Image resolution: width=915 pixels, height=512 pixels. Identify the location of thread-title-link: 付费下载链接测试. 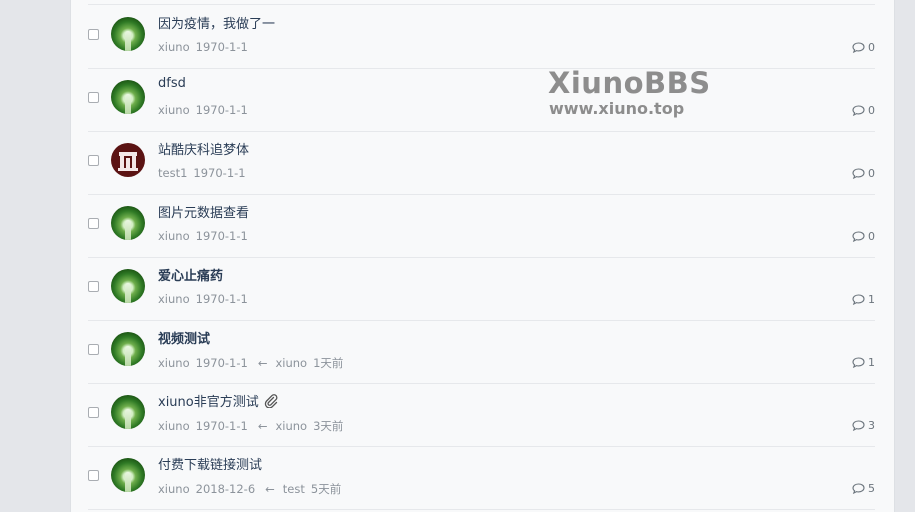
(210, 463).